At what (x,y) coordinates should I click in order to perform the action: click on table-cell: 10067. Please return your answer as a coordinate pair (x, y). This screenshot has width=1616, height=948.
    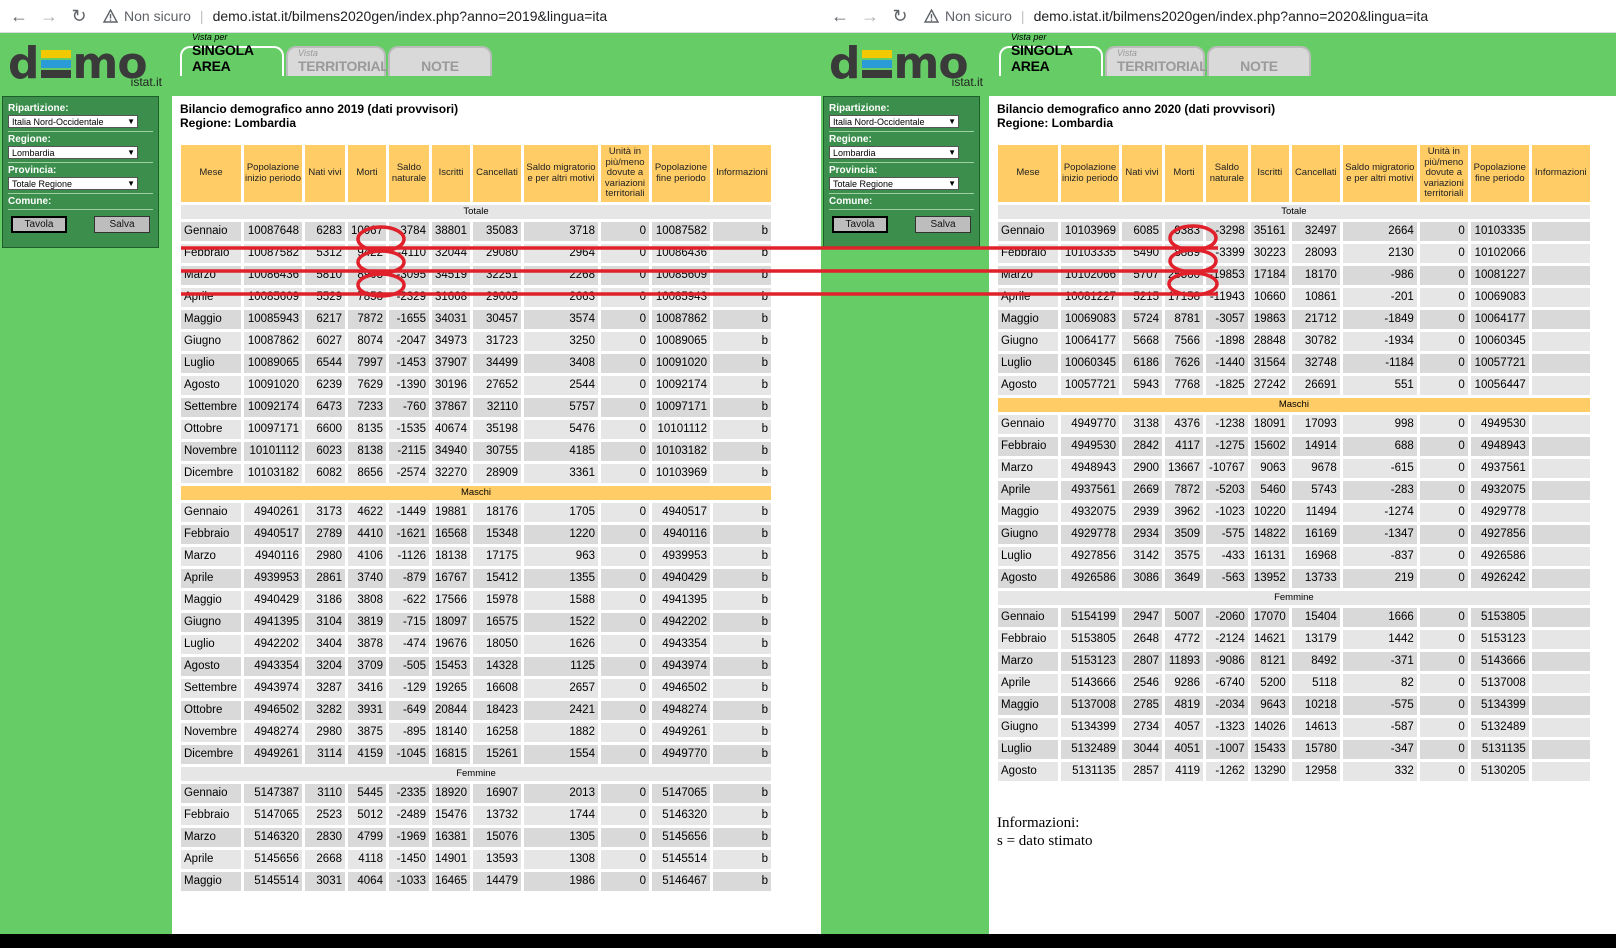
    Looking at the image, I should click on (367, 231).